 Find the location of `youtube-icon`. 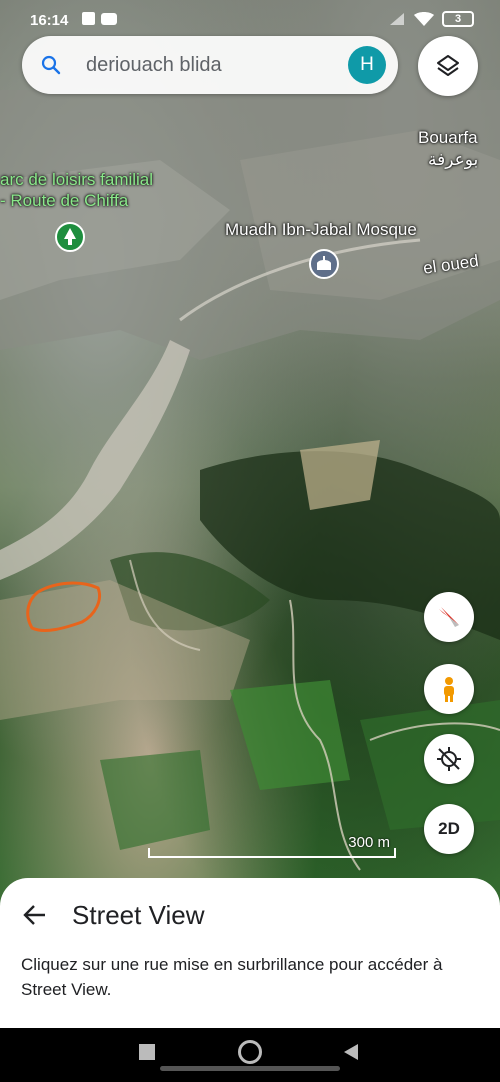

youtube-icon is located at coordinates (109, 19).